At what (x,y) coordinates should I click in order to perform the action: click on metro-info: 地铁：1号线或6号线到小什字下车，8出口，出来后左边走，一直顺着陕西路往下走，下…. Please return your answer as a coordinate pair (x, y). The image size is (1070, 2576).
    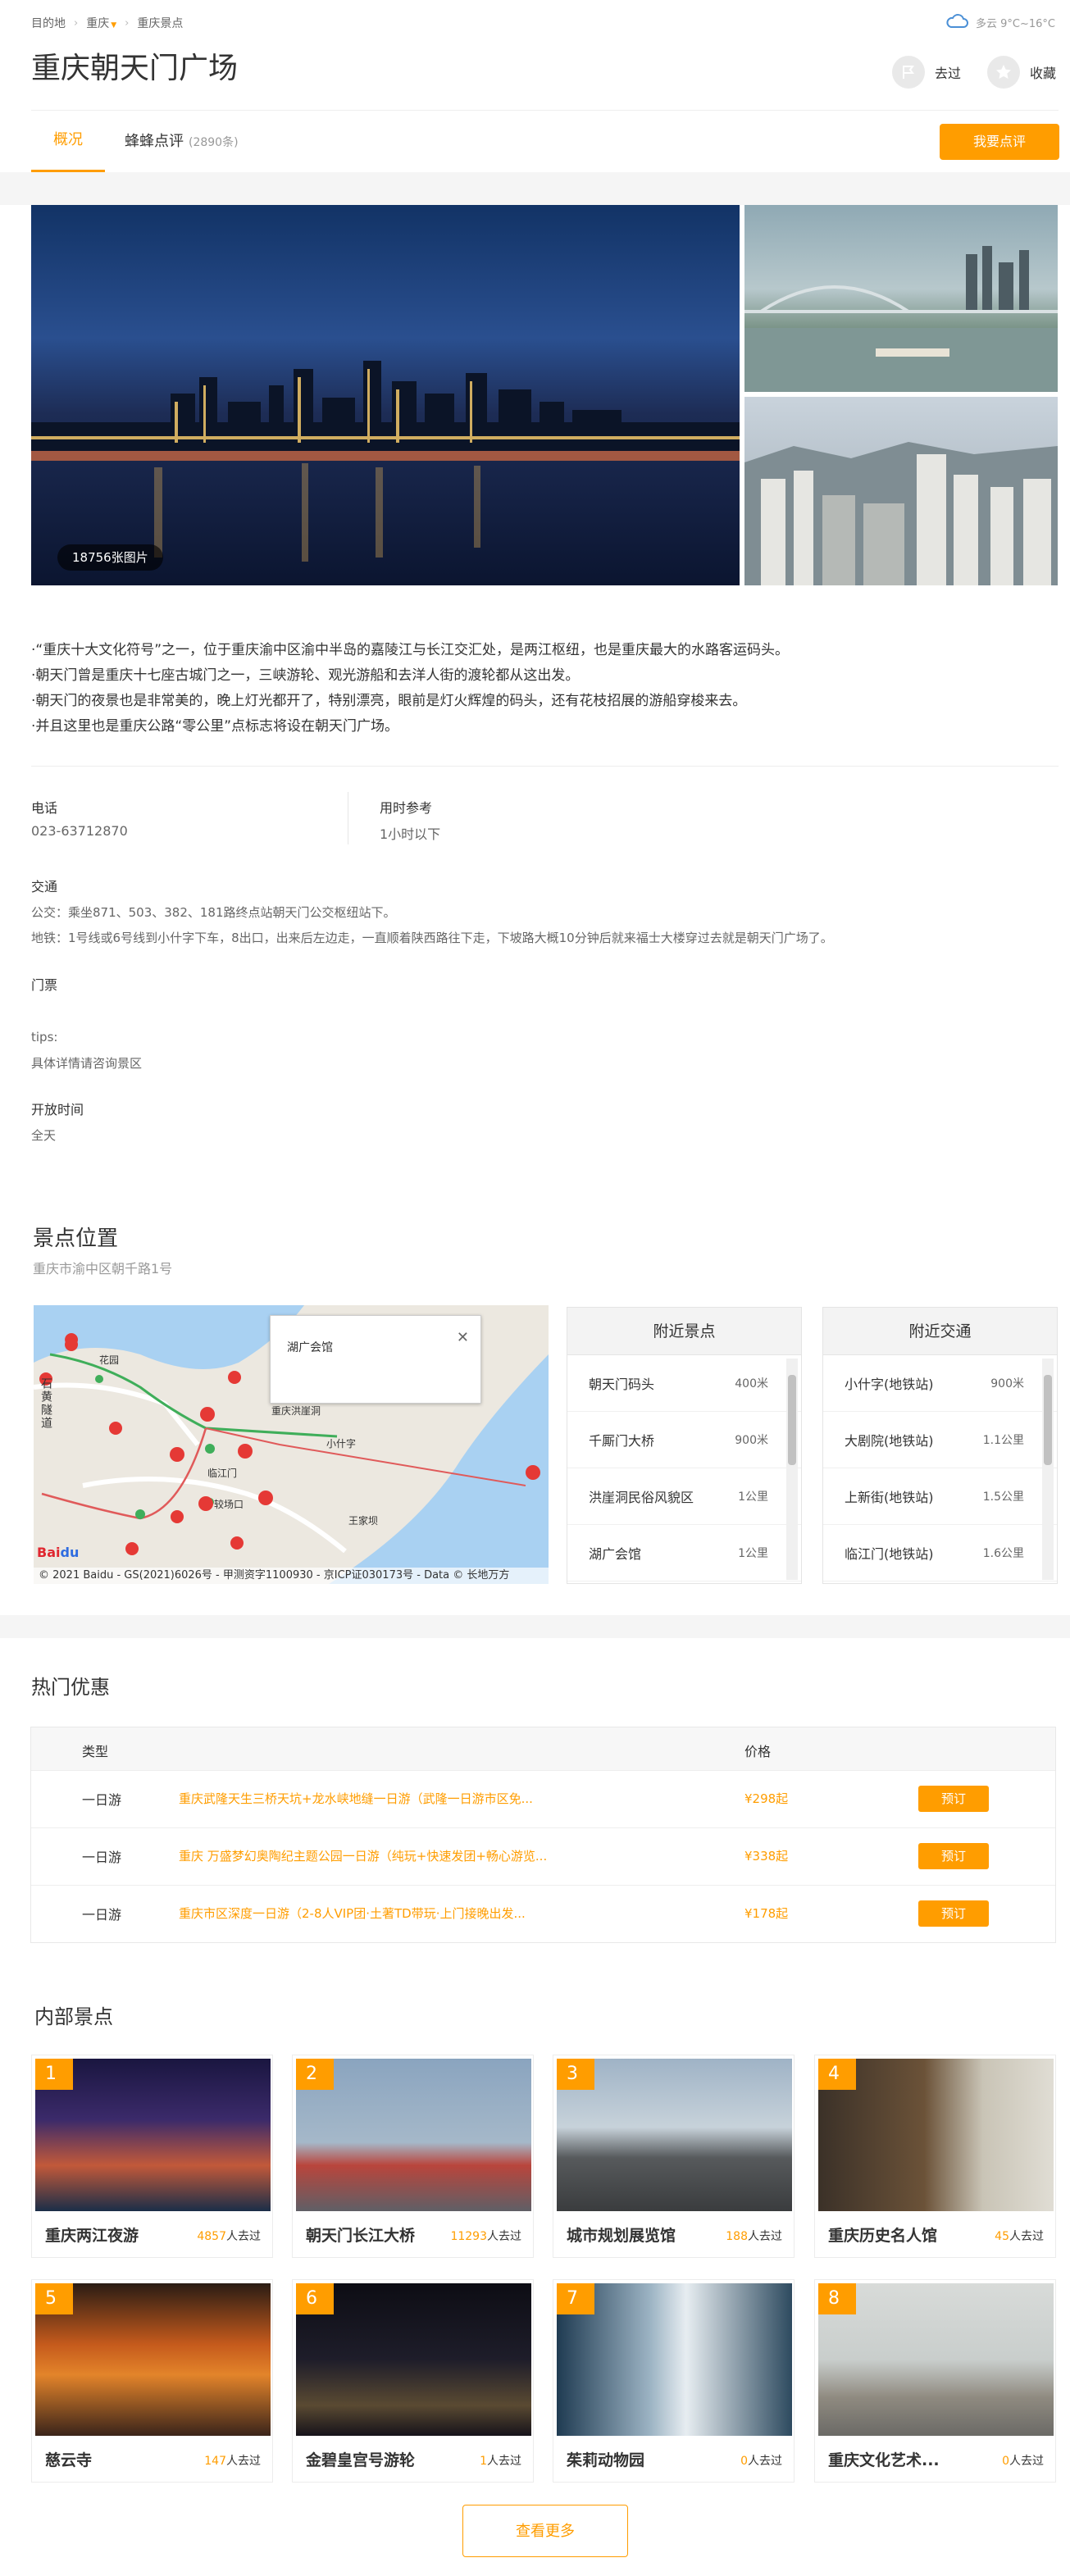
    Looking at the image, I should click on (432, 938).